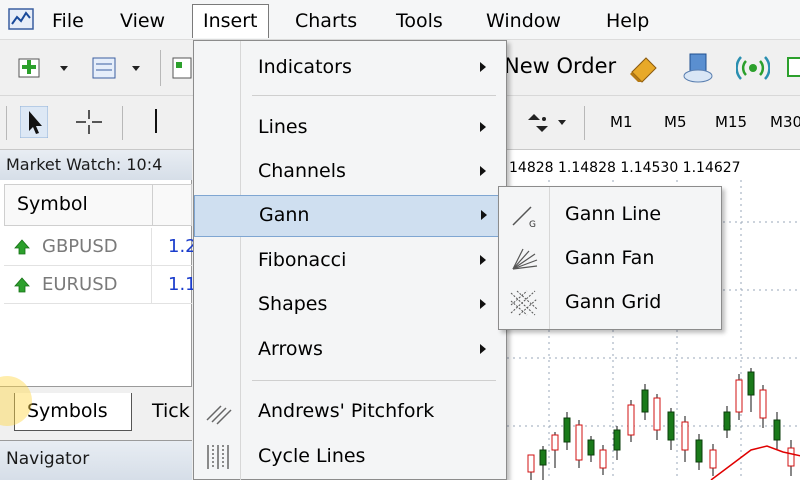  I want to click on timeframe-m5: M5, so click(675, 122).